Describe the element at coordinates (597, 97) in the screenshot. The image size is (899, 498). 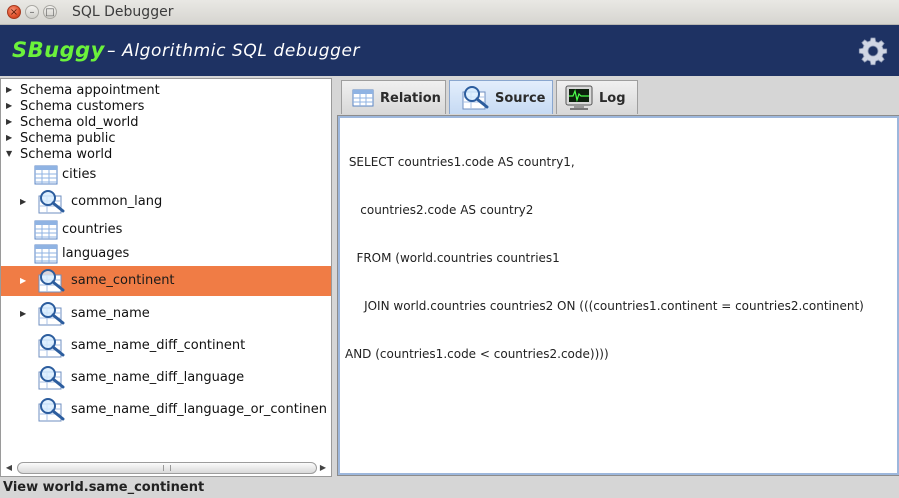
I see `tab-log: Log` at that location.